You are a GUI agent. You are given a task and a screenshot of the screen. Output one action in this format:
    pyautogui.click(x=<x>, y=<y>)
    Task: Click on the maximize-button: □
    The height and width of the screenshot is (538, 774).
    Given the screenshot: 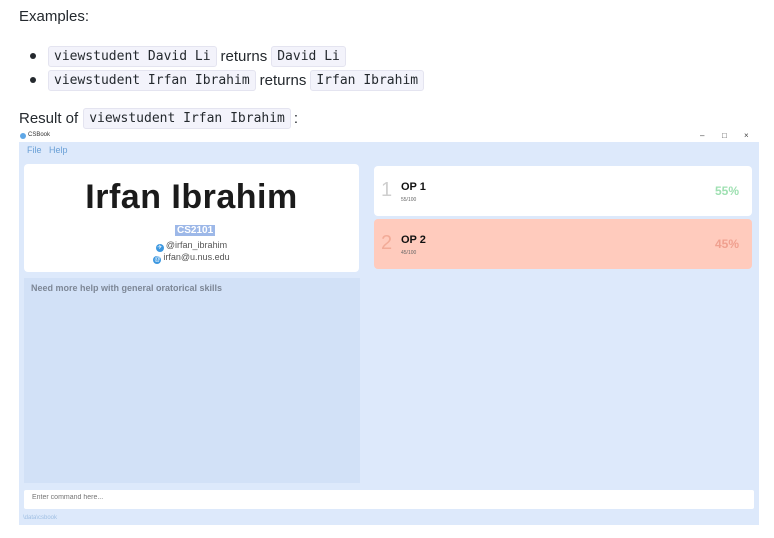 What is the action you would take?
    pyautogui.click(x=724, y=136)
    